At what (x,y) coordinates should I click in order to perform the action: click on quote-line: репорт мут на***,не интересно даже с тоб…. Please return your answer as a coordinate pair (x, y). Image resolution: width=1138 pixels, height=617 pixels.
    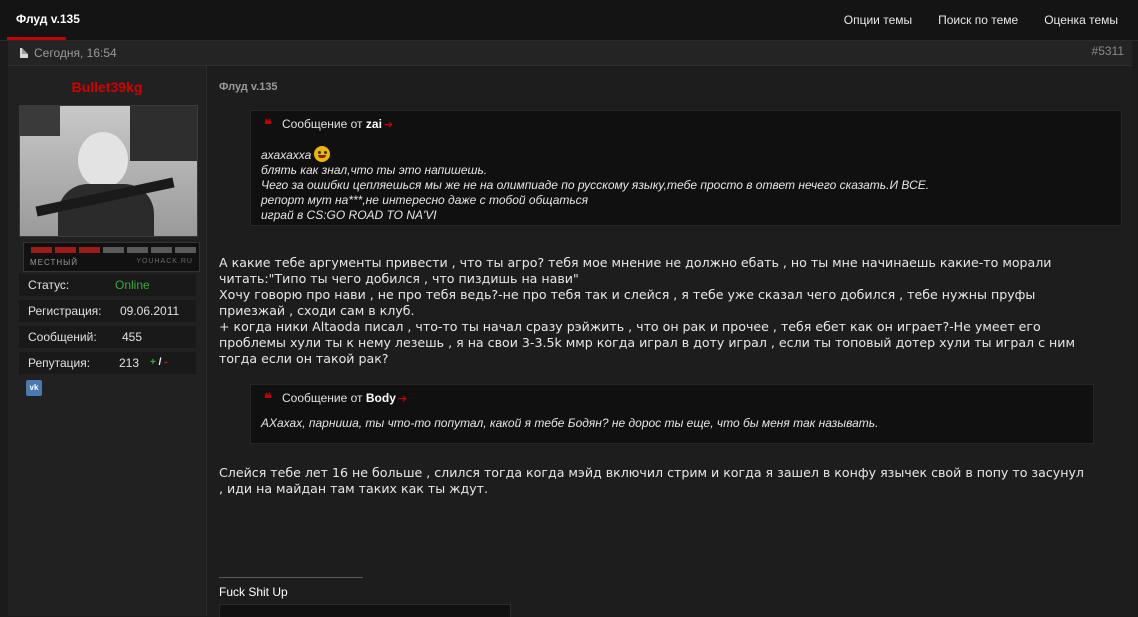
    Looking at the image, I should click on (425, 200).